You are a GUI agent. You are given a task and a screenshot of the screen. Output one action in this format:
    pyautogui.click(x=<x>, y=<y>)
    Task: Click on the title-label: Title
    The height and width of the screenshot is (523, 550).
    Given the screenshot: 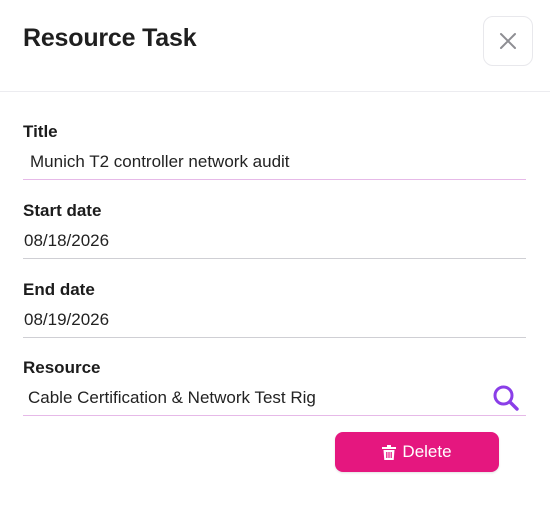 What is the action you would take?
    pyautogui.click(x=40, y=131)
    